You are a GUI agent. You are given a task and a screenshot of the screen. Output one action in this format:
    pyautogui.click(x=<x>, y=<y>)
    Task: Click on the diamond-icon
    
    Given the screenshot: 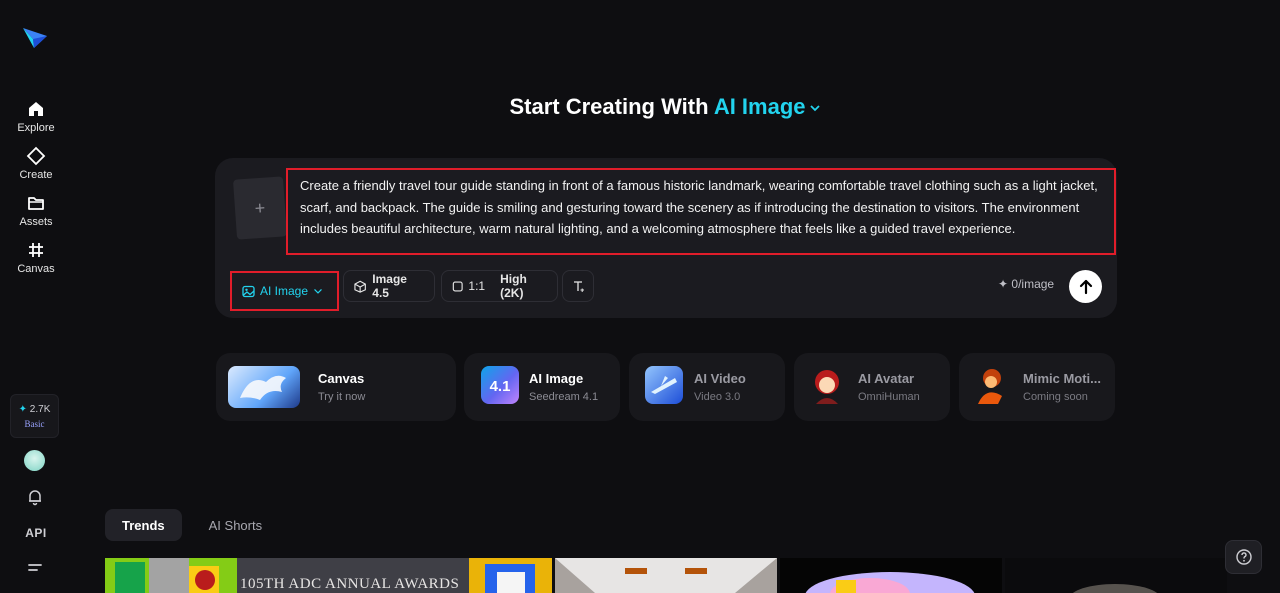 What is the action you would take?
    pyautogui.click(x=36, y=156)
    